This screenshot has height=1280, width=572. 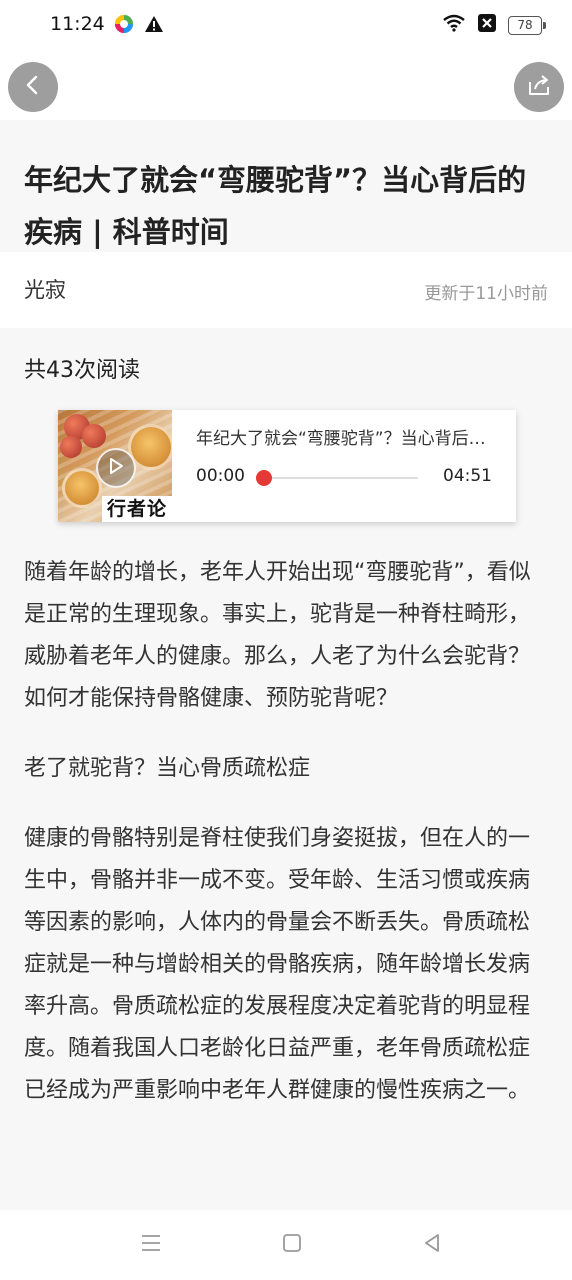 I want to click on status-time: 11:24, so click(x=77, y=24).